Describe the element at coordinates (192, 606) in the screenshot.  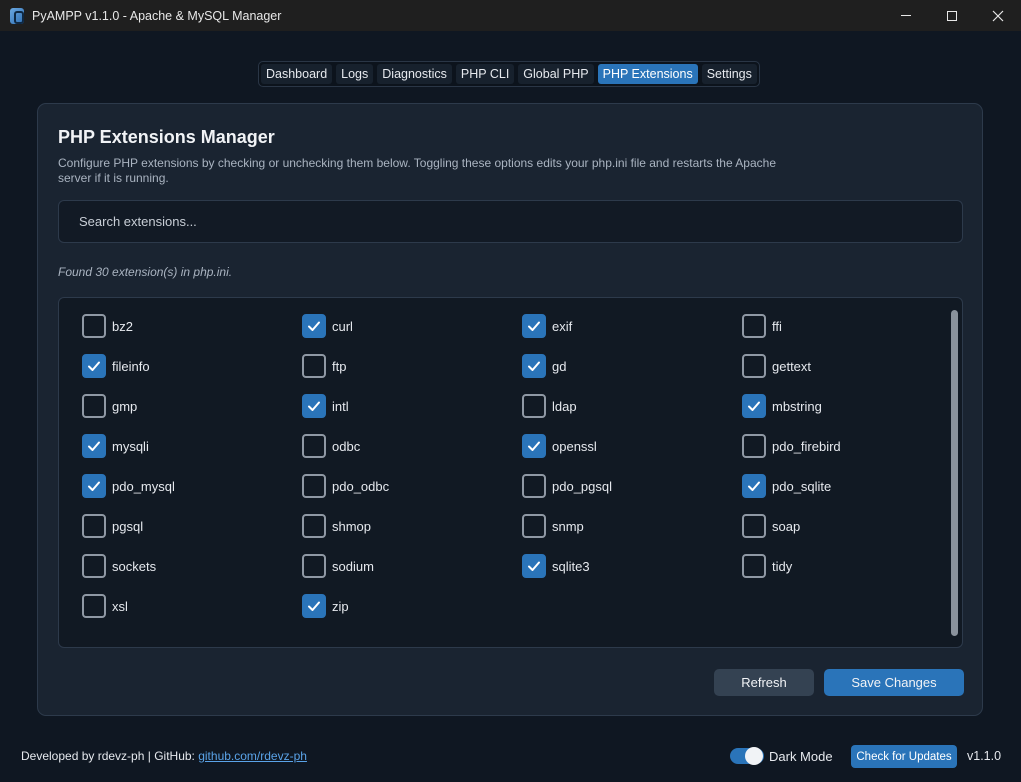
I see `extension-xsl: xsl` at that location.